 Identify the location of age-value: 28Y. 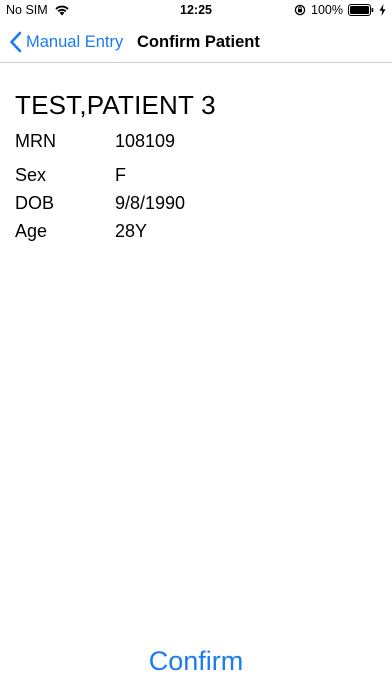
(131, 231).